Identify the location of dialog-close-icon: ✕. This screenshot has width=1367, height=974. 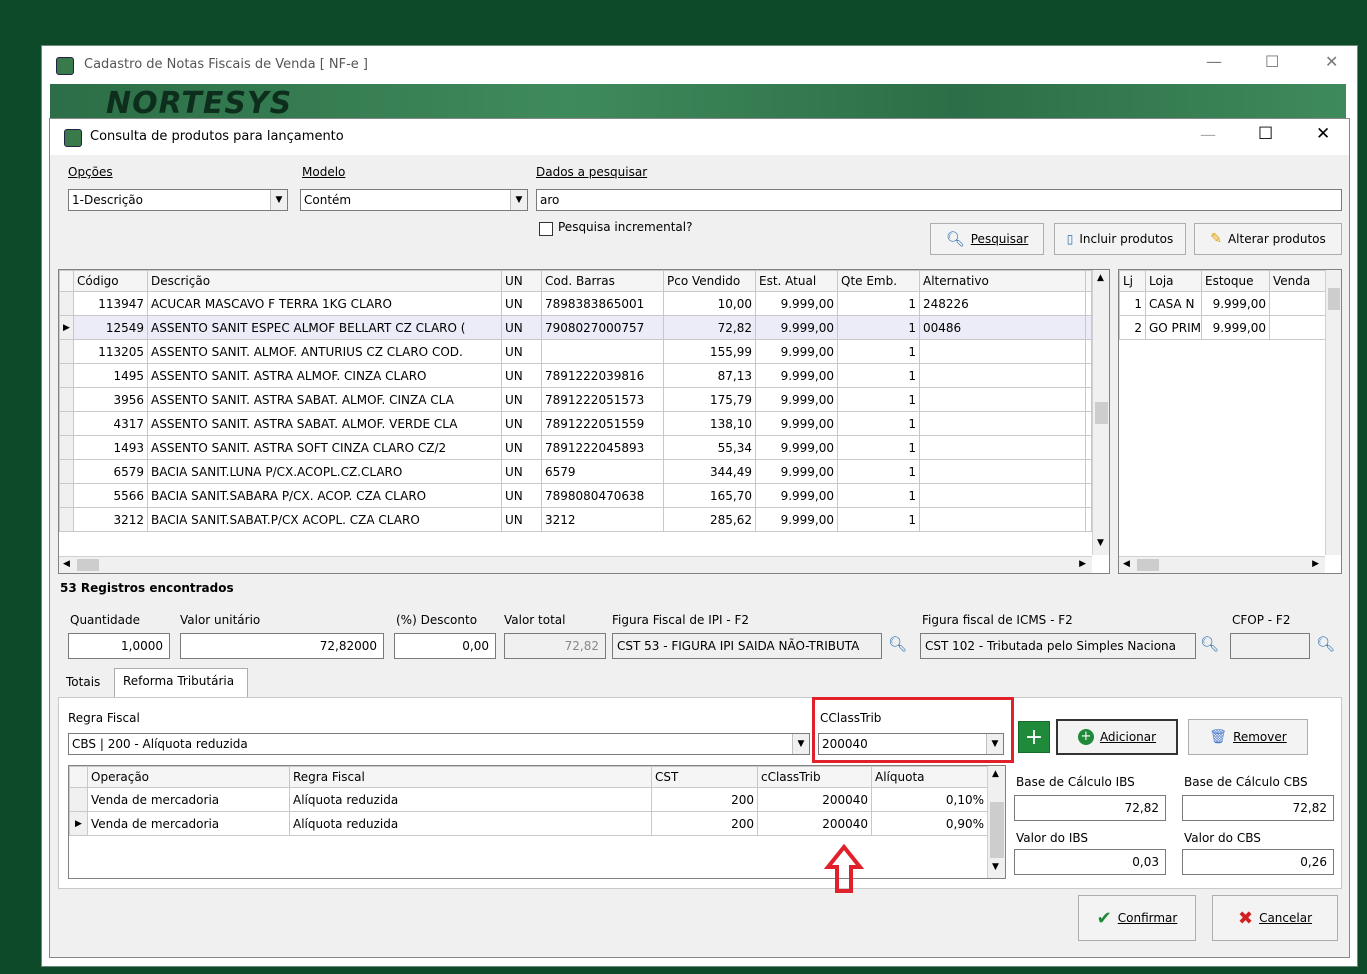
(1323, 134).